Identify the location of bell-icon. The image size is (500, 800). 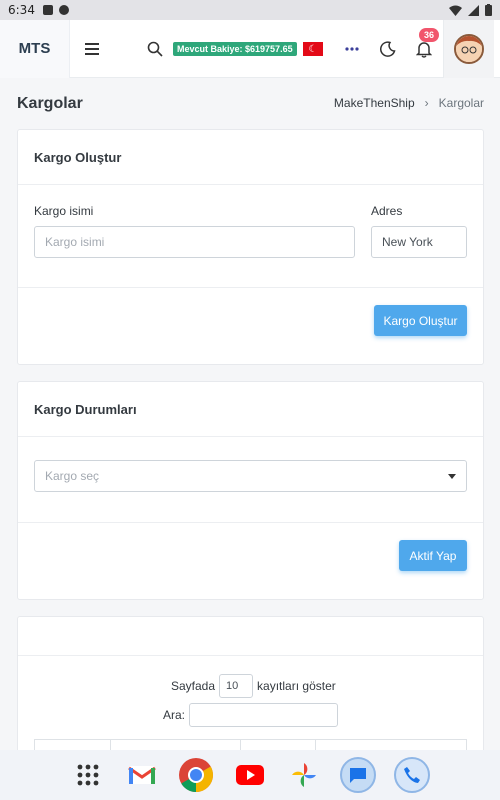
(424, 50).